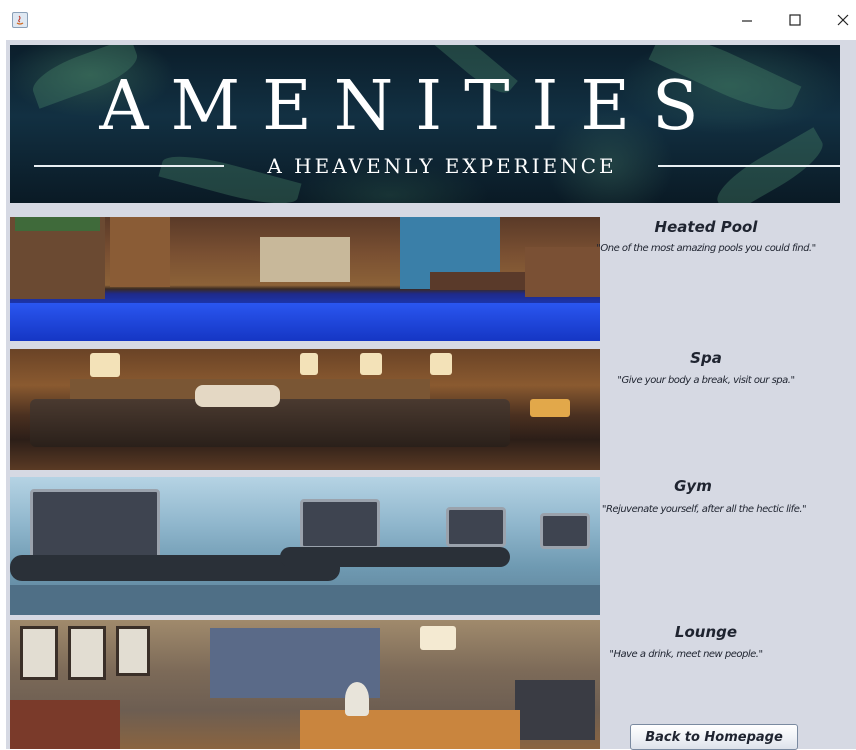  Describe the element at coordinates (686, 654) in the screenshot. I see `amenity-desc-lounge: "Have a drink, meet new people."` at that location.